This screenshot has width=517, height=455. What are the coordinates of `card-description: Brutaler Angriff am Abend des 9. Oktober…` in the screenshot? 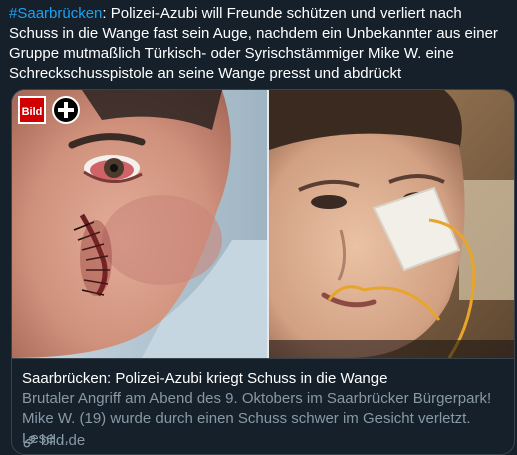 It's located at (257, 418).